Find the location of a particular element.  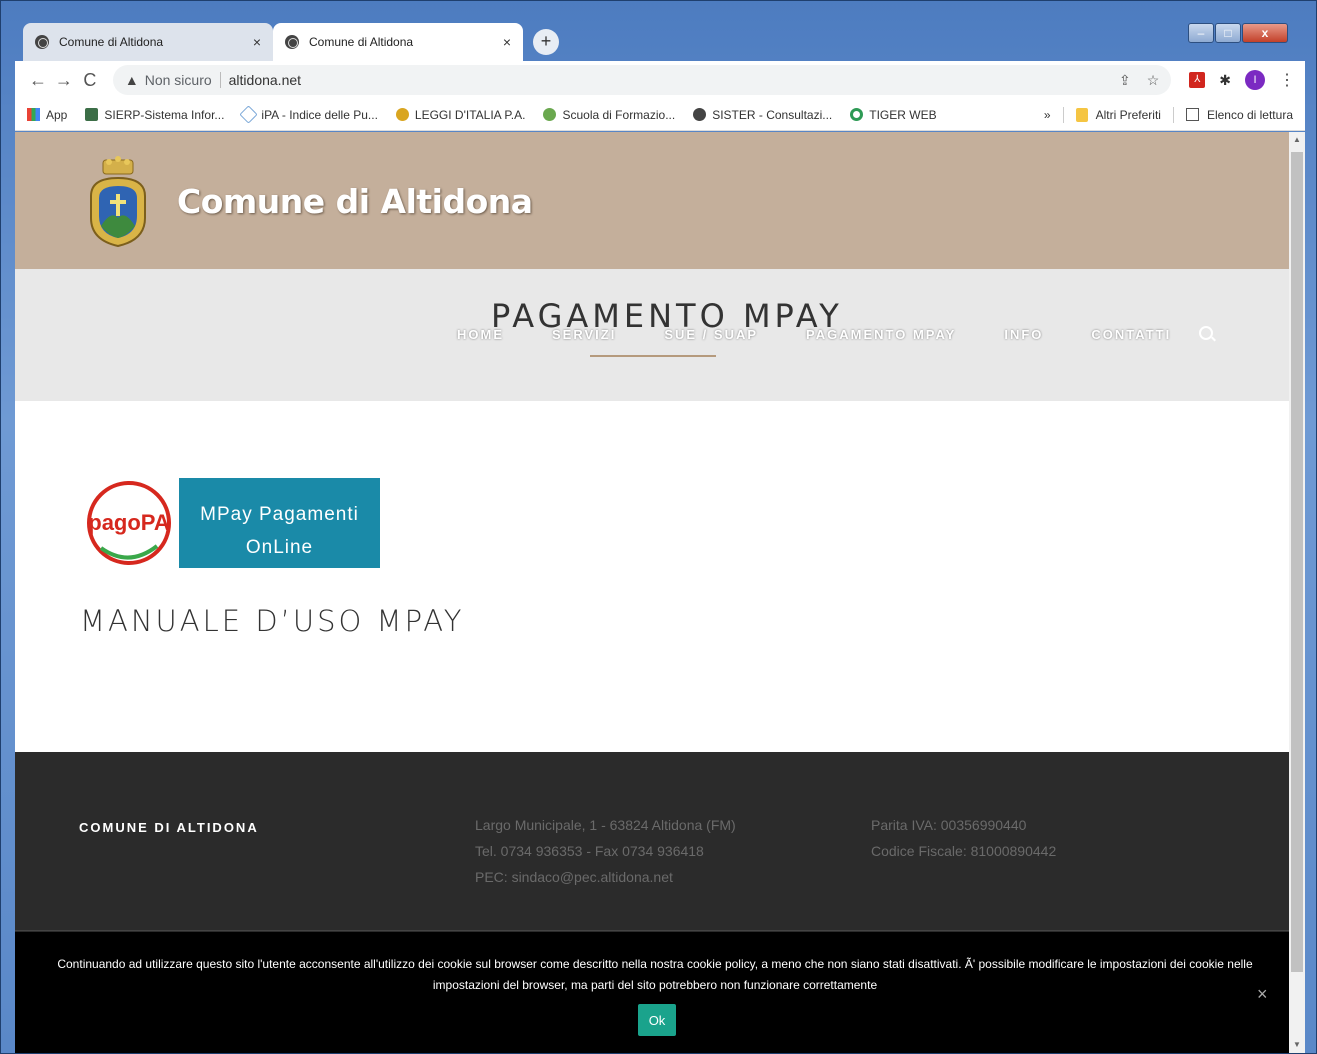

apps-grid-icon is located at coordinates (33, 114).